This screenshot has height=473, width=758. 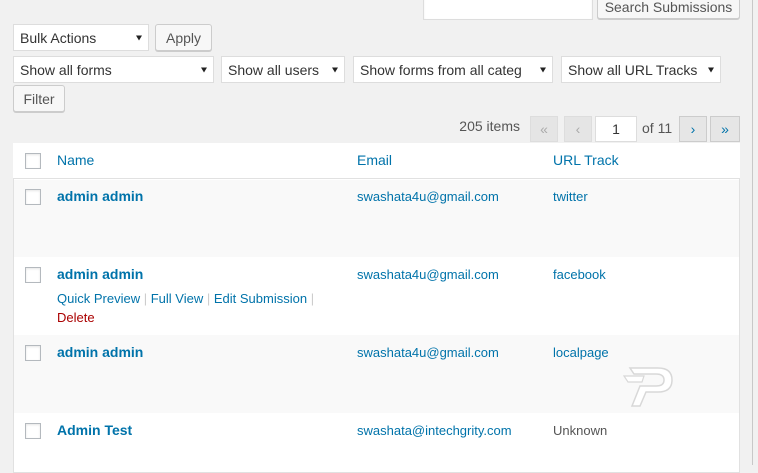 What do you see at coordinates (586, 160) in the screenshot?
I see `column-header-url-track: URL Track` at bounding box center [586, 160].